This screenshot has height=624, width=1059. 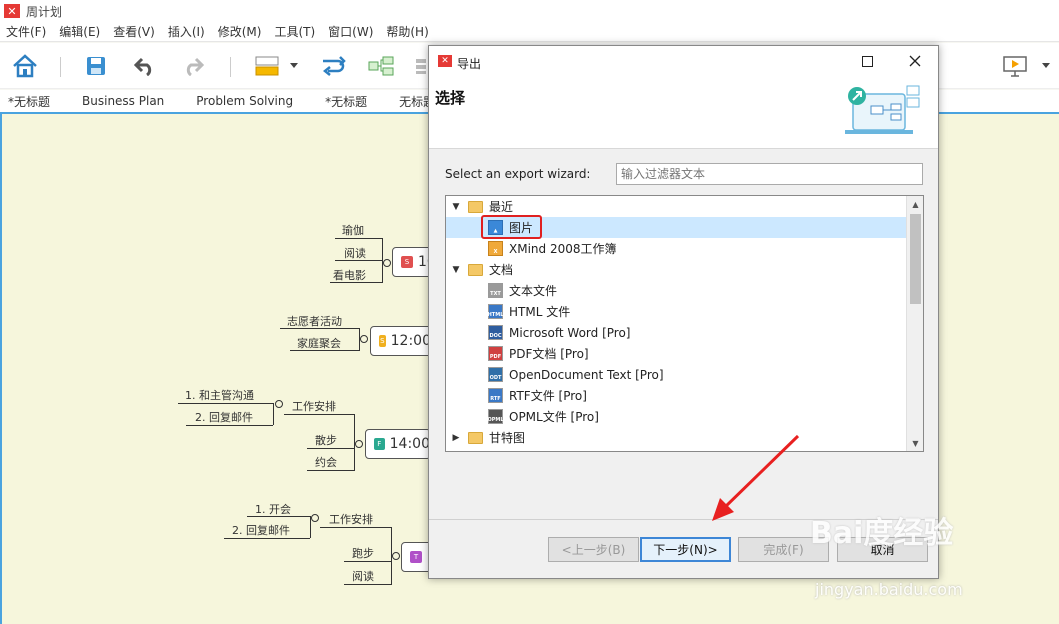 What do you see at coordinates (554, 417) in the screenshot?
I see `tree-label: OPML文件 [Pro]` at bounding box center [554, 417].